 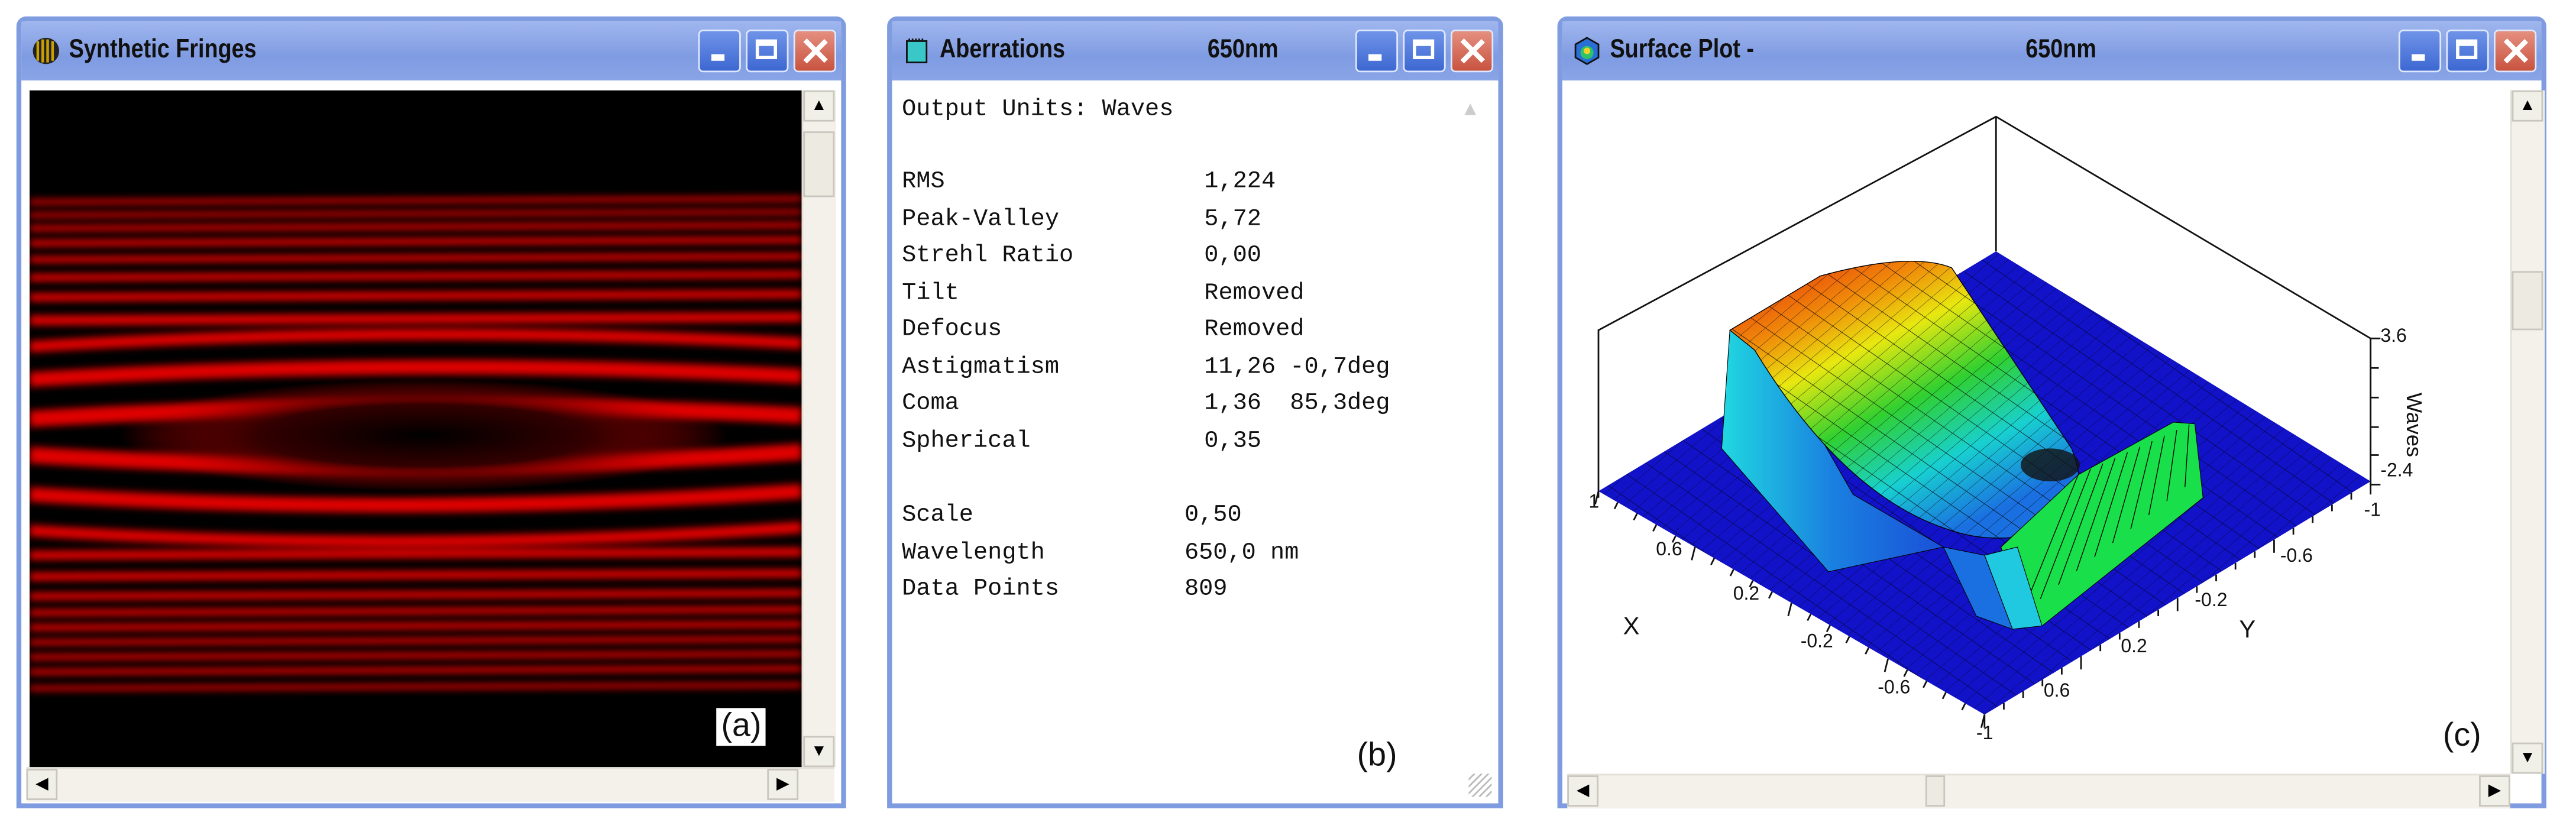 I want to click on central-dark-fringe, so click(x=424, y=435).